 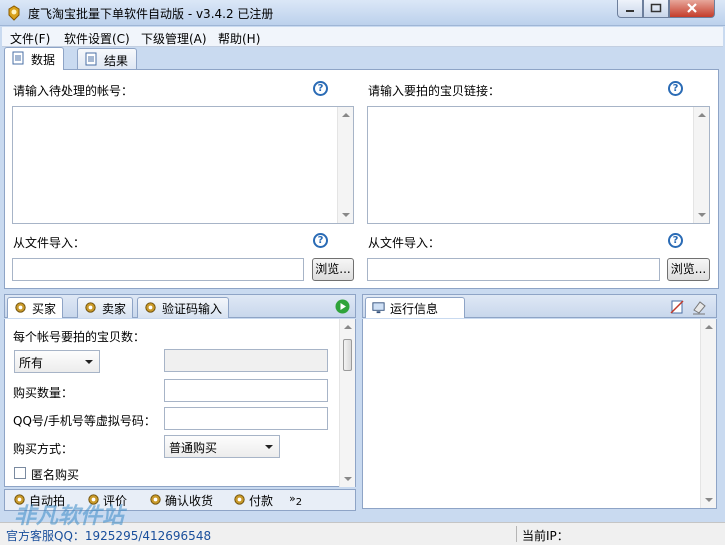 I want to click on tab-data: 数据, so click(x=34, y=58).